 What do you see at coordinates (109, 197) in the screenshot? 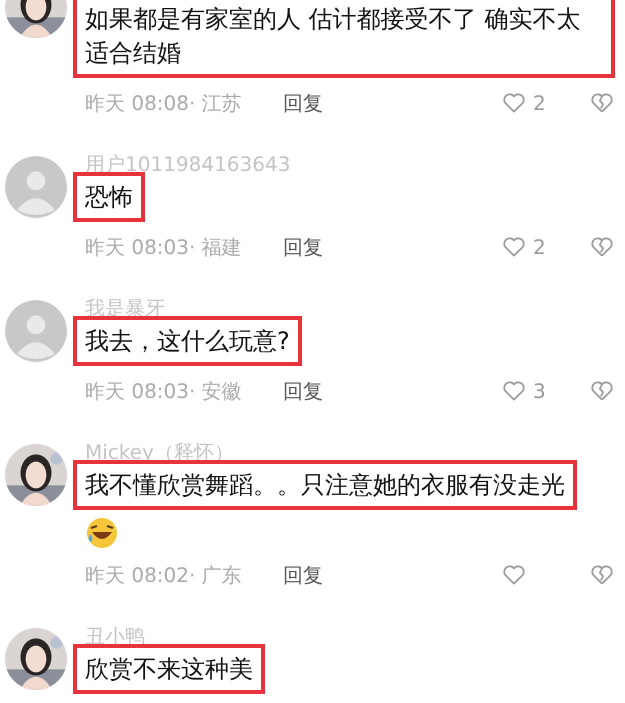
I see `comment-text: 恐怖` at bounding box center [109, 197].